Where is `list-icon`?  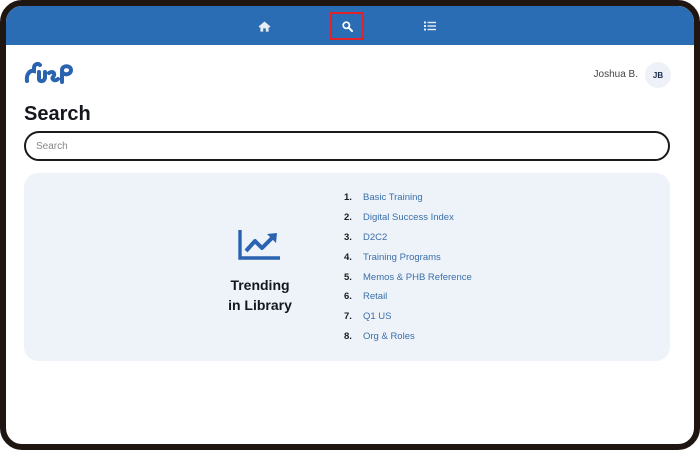
list-icon is located at coordinates (430, 26).